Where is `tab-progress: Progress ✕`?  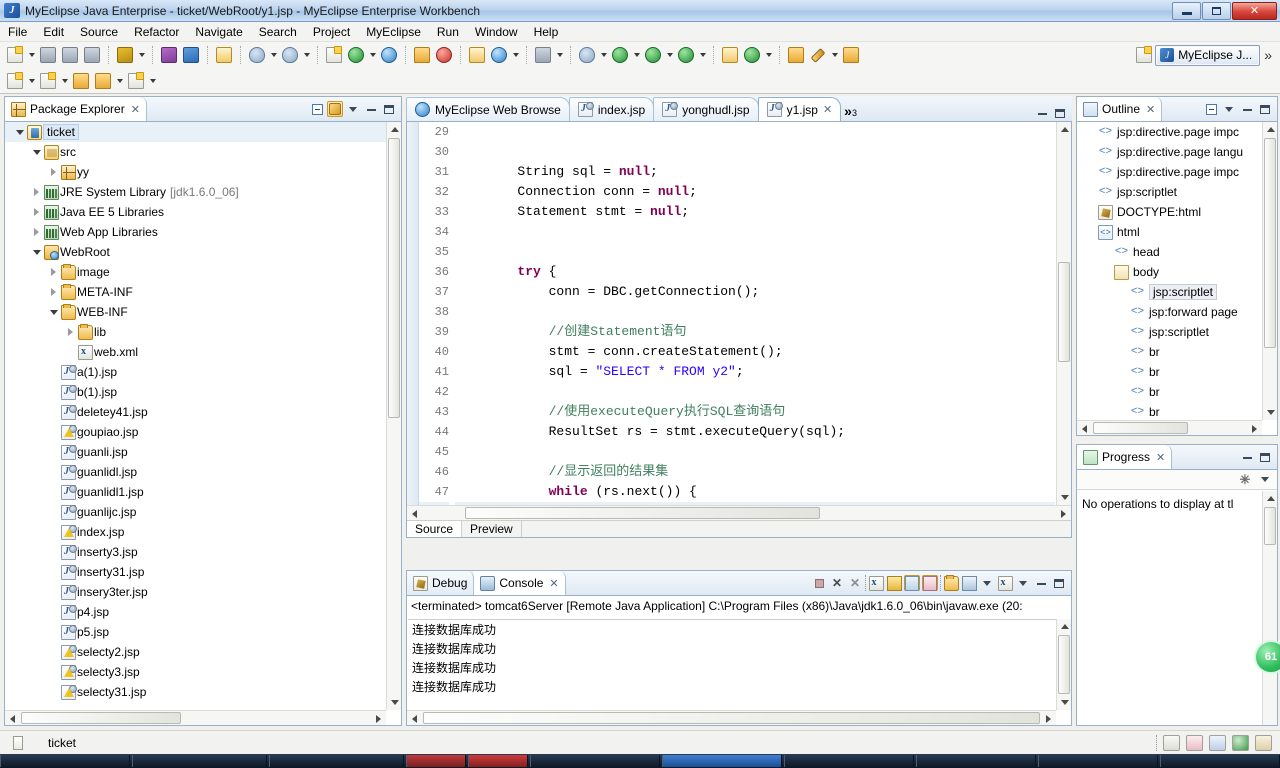 tab-progress: Progress ✕ is located at coordinates (1125, 457).